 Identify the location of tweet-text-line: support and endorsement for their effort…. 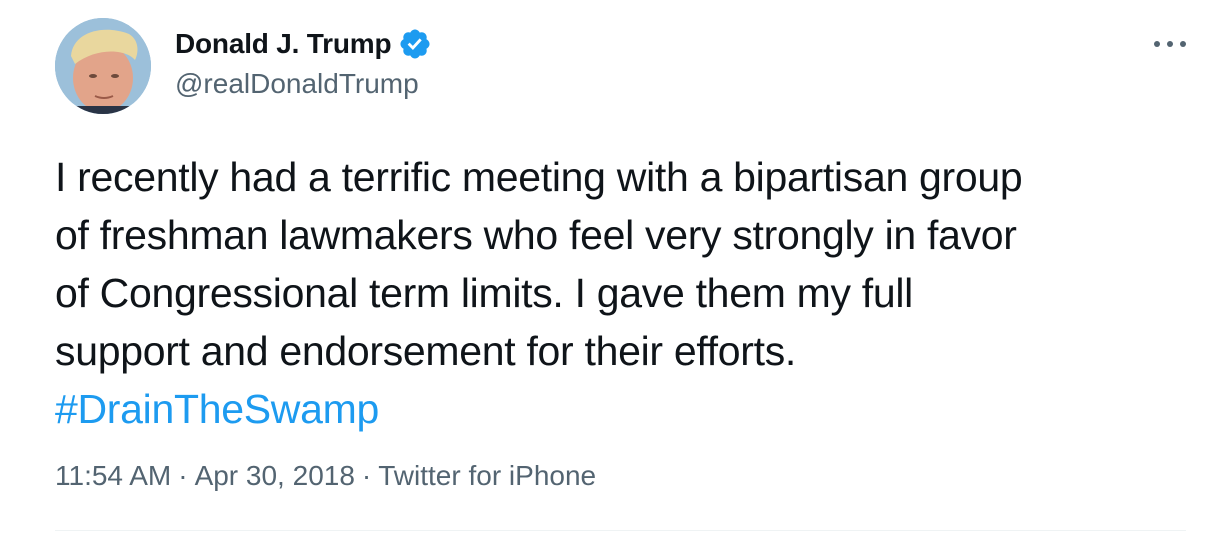
(426, 351).